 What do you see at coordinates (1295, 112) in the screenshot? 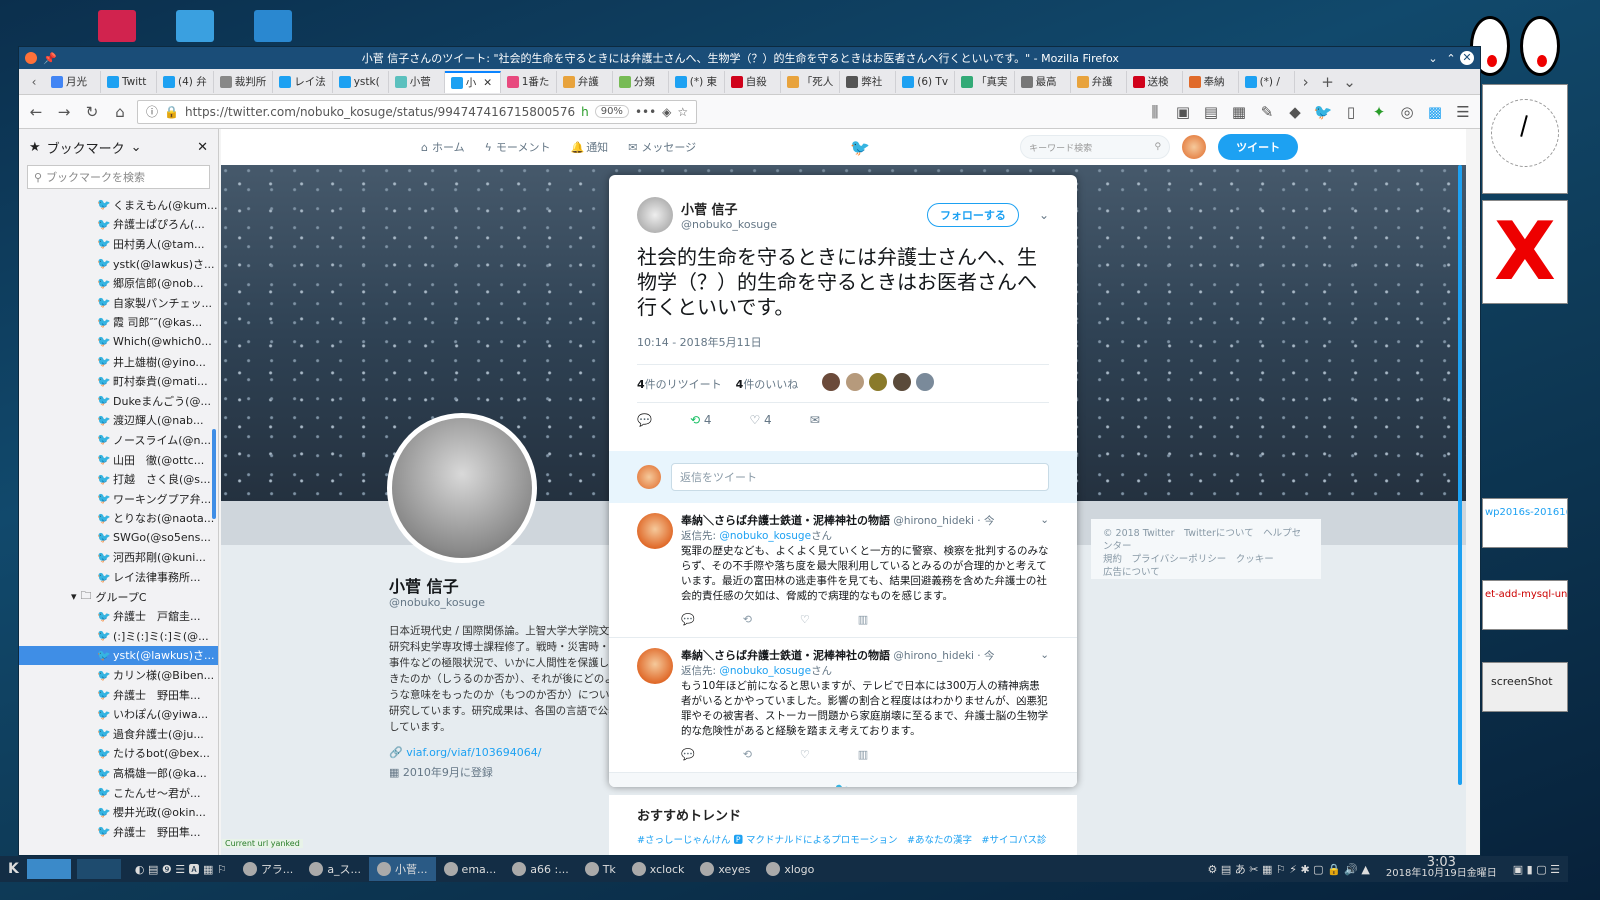
I see `extension-icon-4: ◆` at bounding box center [1295, 112].